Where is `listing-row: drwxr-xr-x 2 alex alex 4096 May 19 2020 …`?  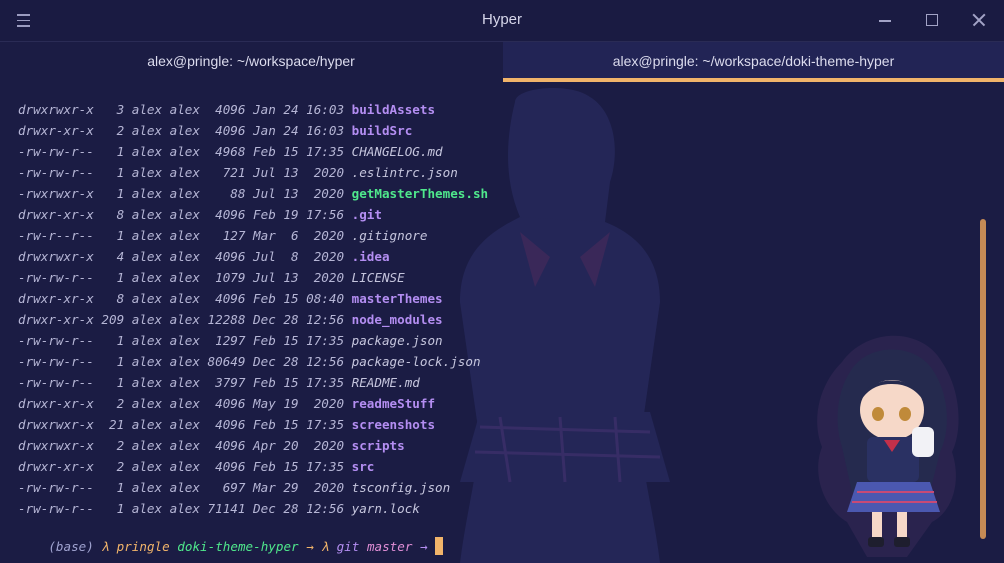 listing-row: drwxr-xr-x 2 alex alex 4096 May 19 2020 … is located at coordinates (253, 403).